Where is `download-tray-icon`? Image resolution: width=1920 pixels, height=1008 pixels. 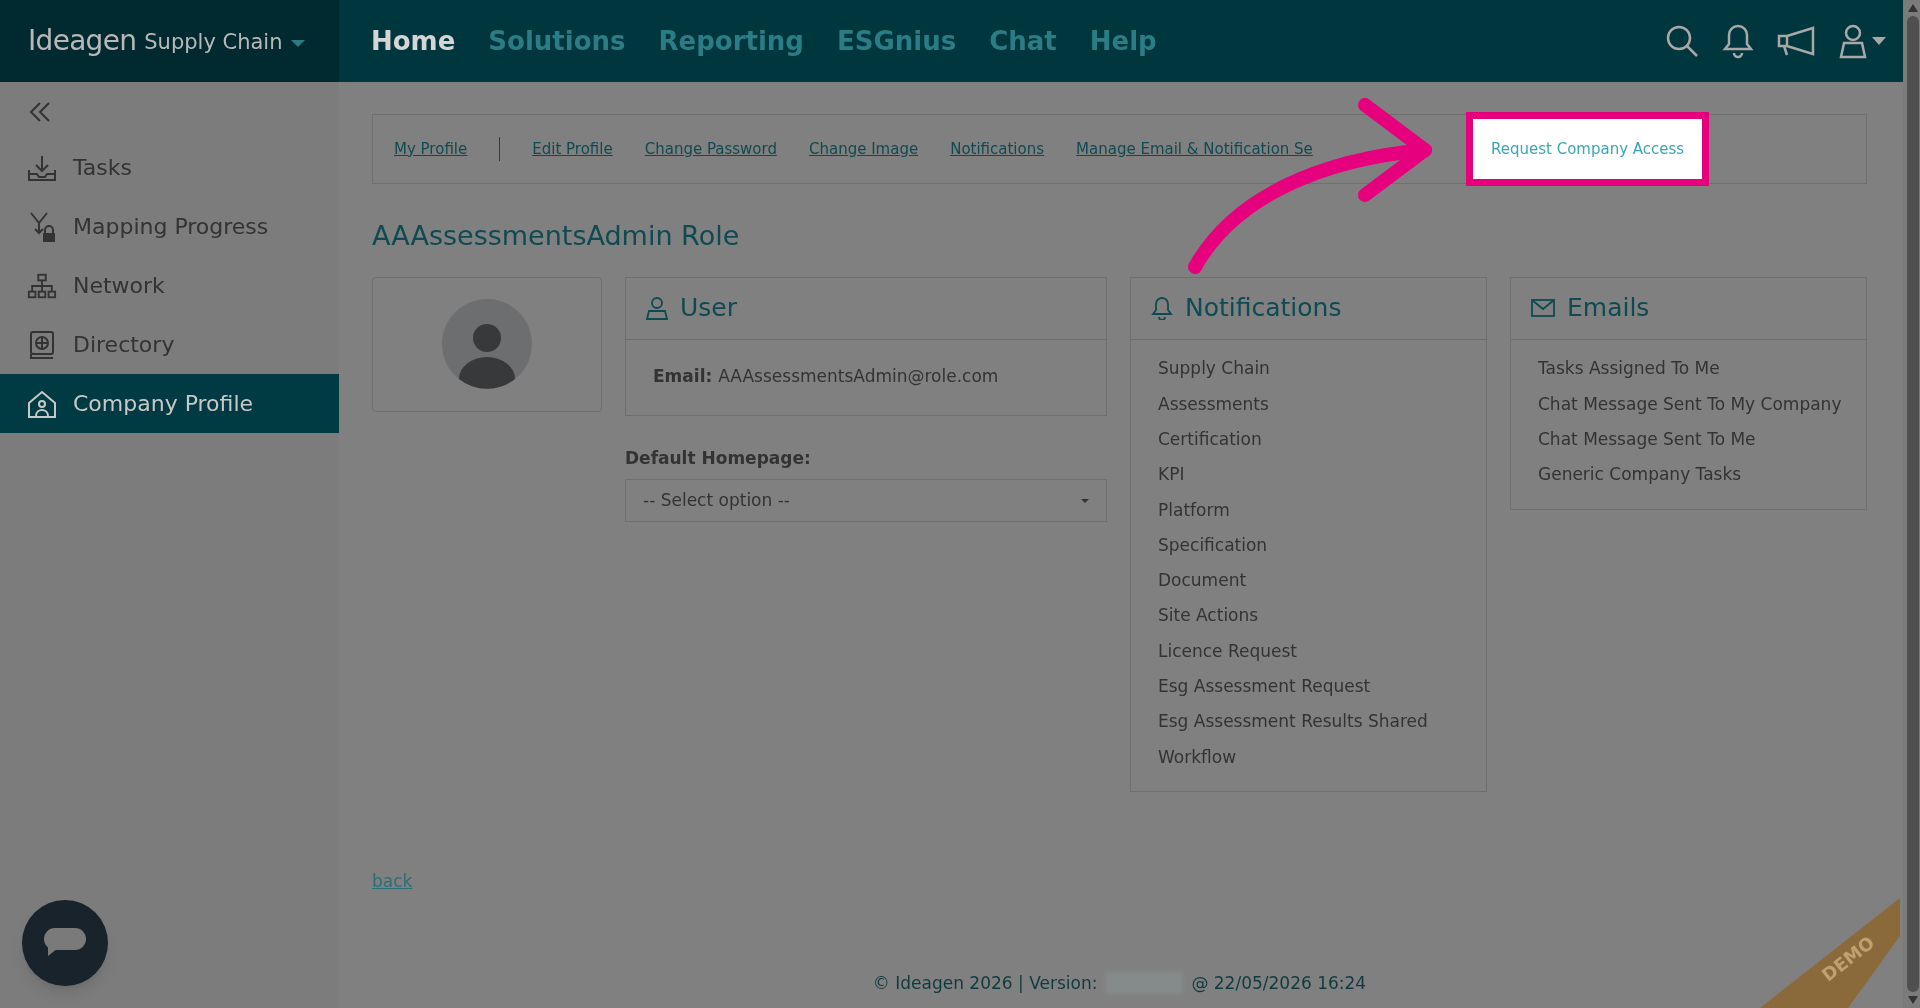
download-tray-icon is located at coordinates (42, 167).